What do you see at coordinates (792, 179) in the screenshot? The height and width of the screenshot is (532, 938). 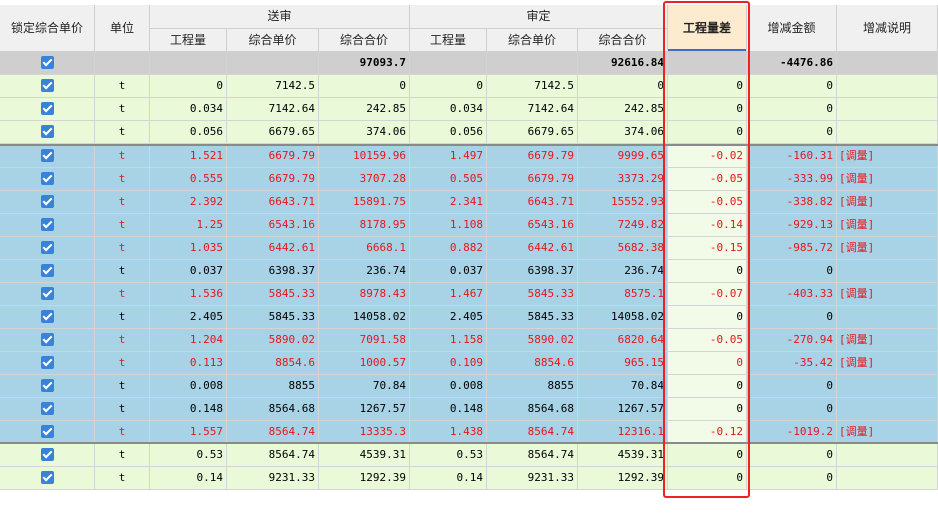 I see `change-amount-cell: -333.99` at bounding box center [792, 179].